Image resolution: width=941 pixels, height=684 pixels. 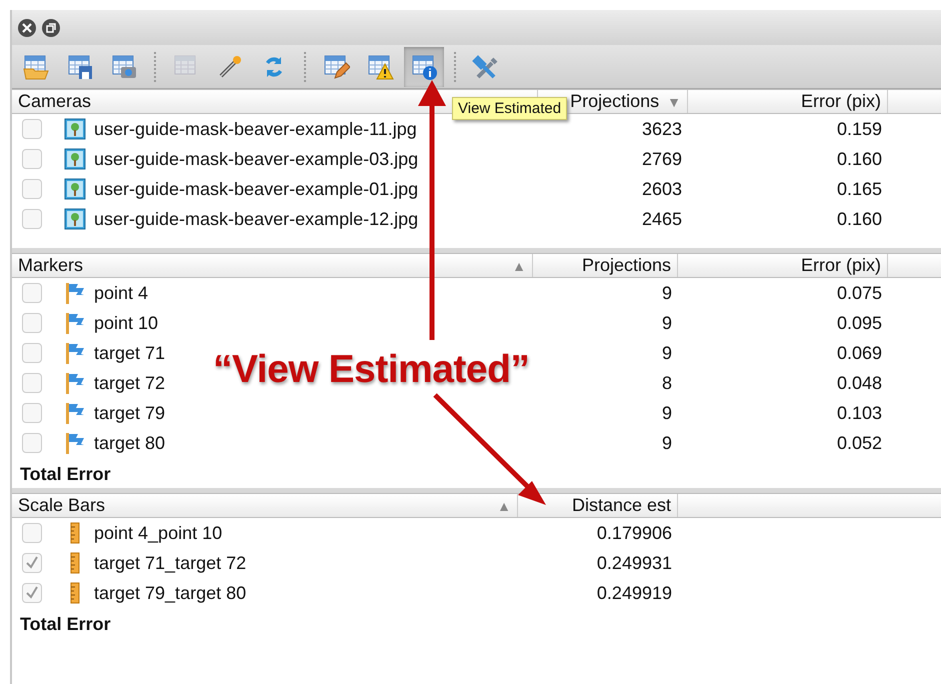 What do you see at coordinates (126, 323) in the screenshot?
I see `name-cell: point 10` at bounding box center [126, 323].